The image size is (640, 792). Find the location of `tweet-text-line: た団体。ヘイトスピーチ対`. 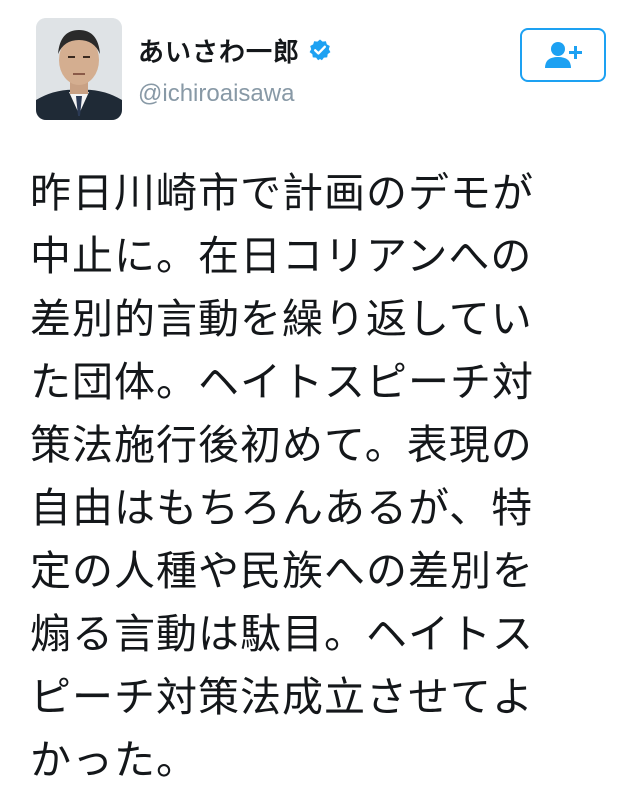

tweet-text-line: た団体。ヘイトスピーチ対 is located at coordinates (282, 382).